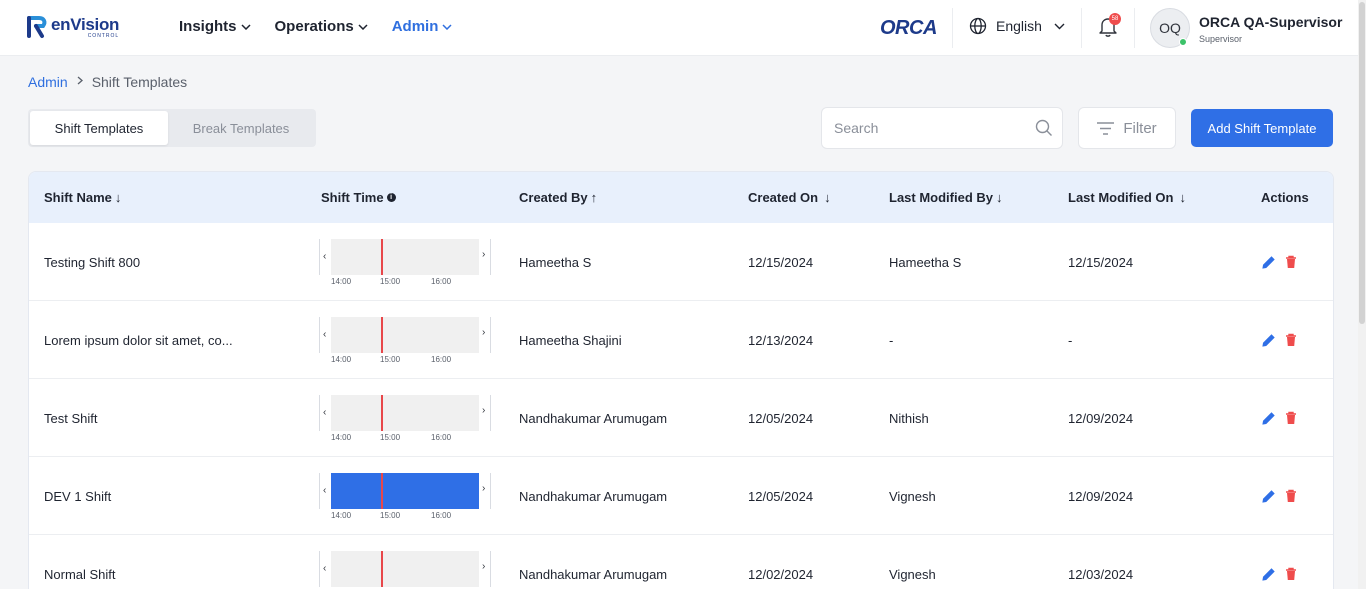 This screenshot has width=1366, height=589. I want to click on shift-name-cell: Test Shift, so click(71, 418).